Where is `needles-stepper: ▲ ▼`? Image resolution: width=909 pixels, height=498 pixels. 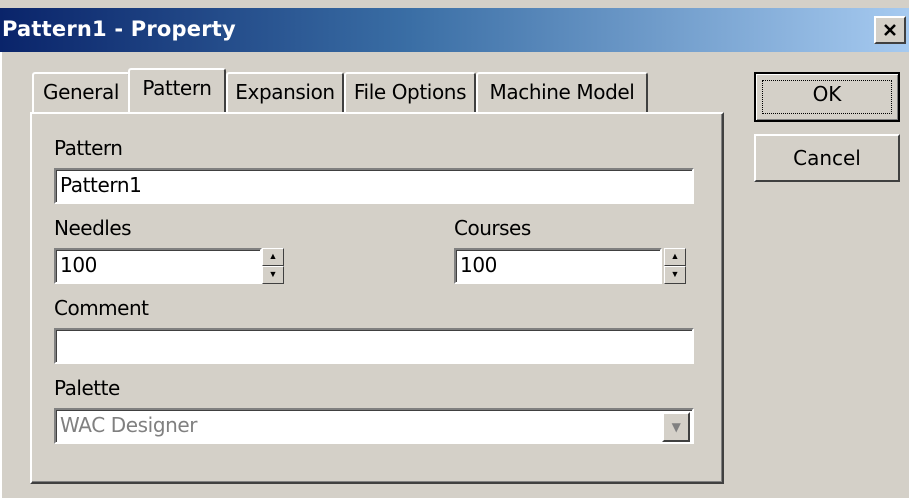 needles-stepper: ▲ ▼ is located at coordinates (273, 266).